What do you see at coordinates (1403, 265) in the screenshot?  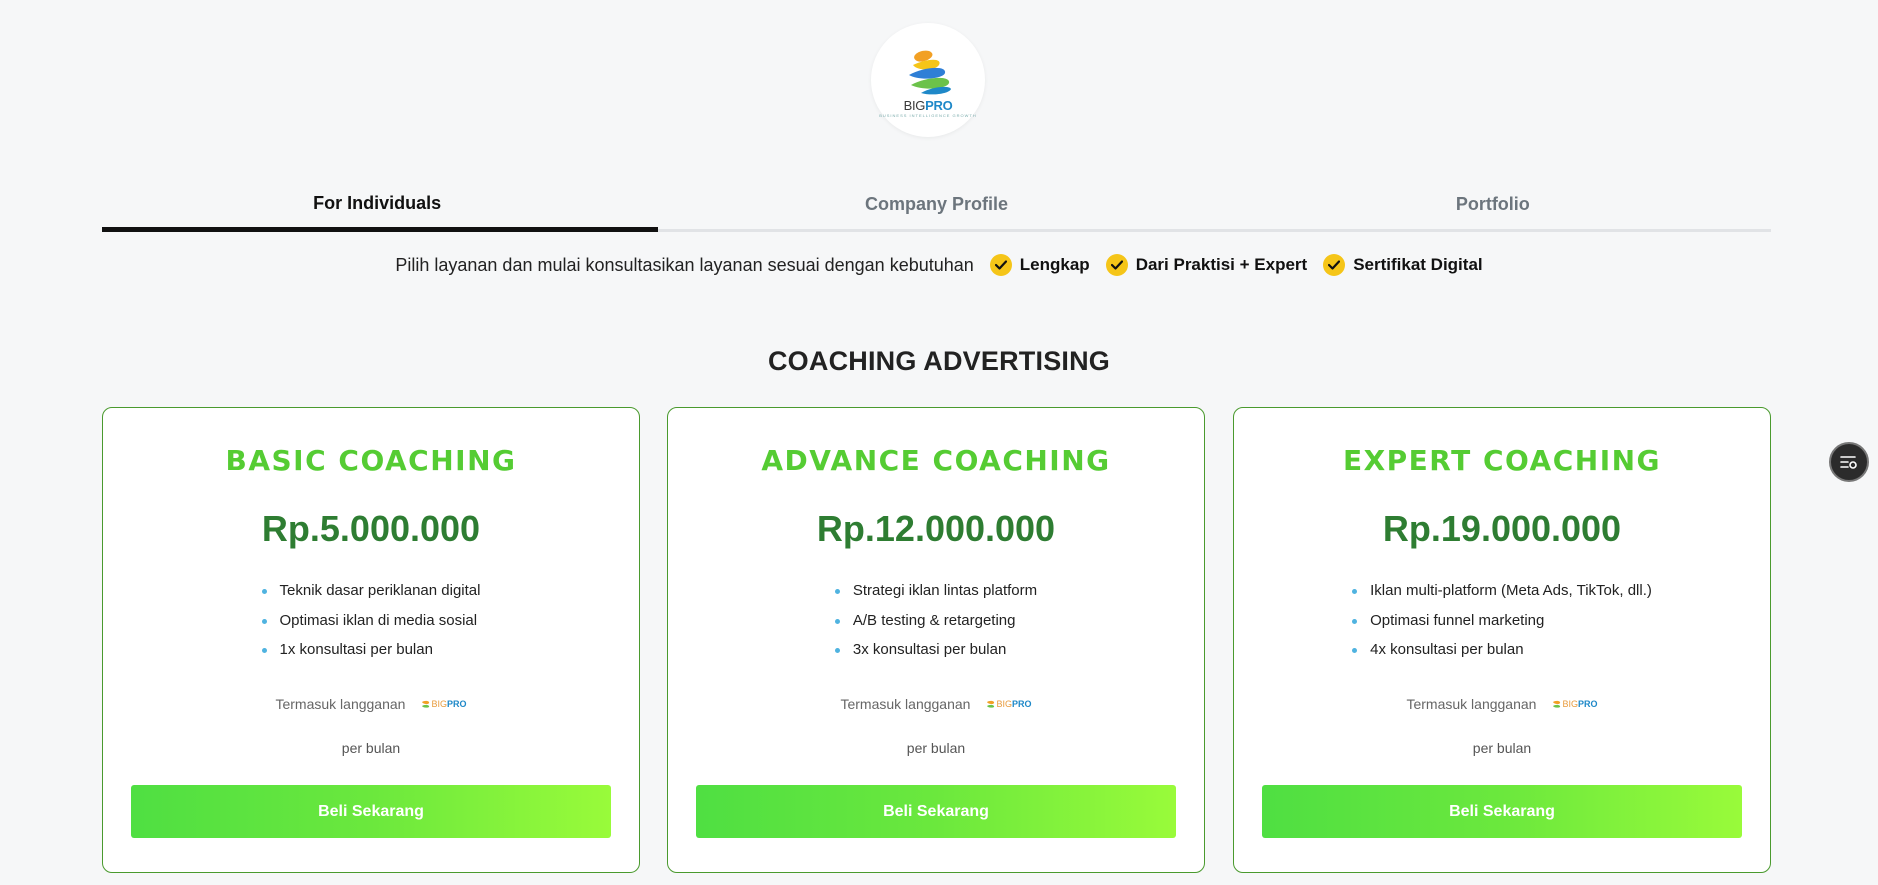 I see `feature-sertifikat-digital: Sertifikat Digital` at bounding box center [1403, 265].